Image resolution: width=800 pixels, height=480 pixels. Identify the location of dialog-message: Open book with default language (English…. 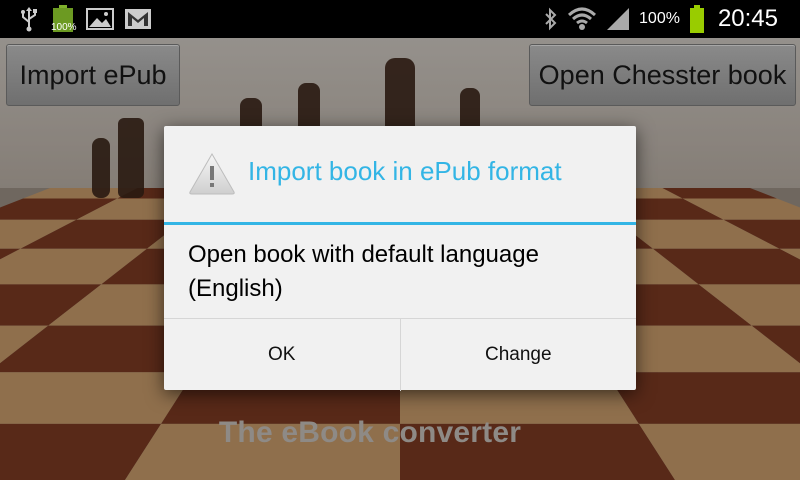
(363, 271).